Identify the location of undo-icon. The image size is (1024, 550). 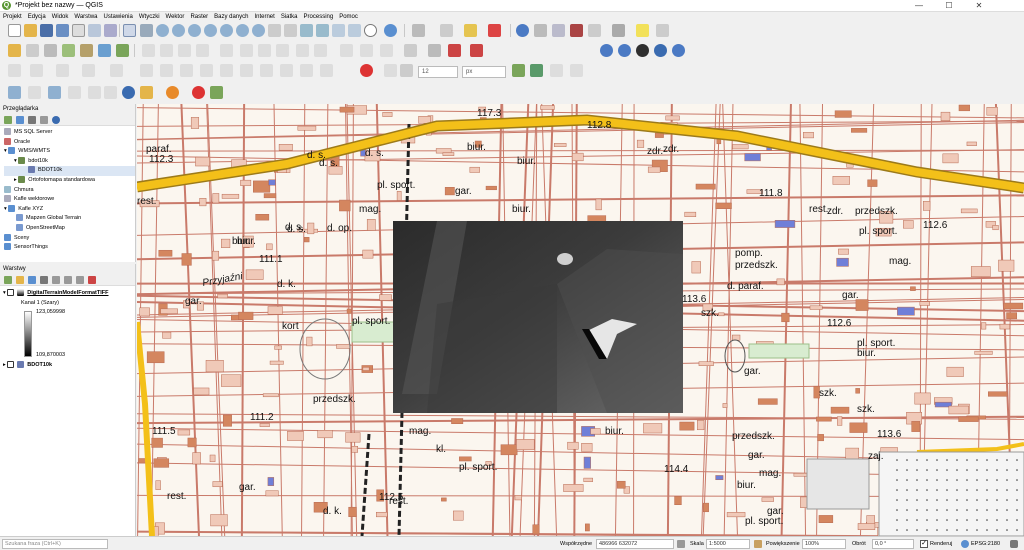
(302, 50).